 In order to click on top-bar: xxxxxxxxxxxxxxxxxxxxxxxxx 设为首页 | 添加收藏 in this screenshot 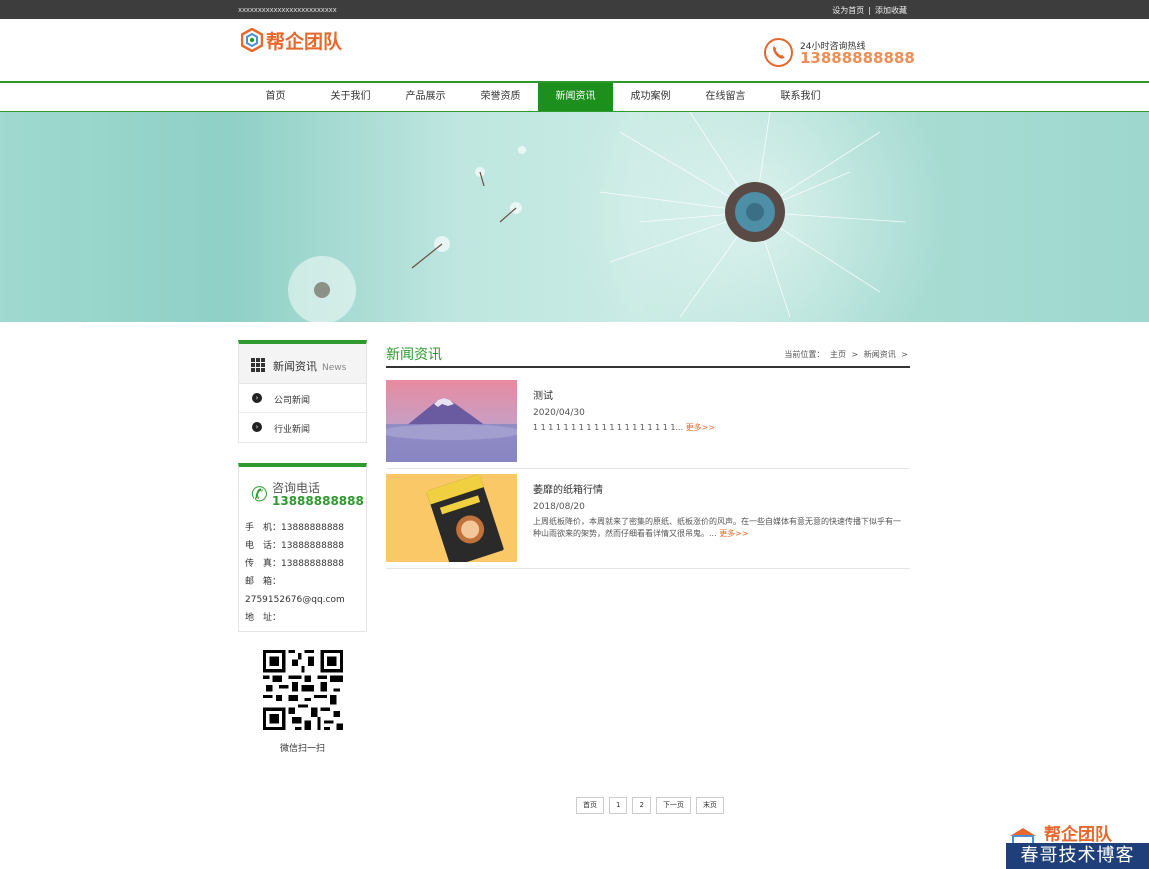, I will do `click(574, 9)`.